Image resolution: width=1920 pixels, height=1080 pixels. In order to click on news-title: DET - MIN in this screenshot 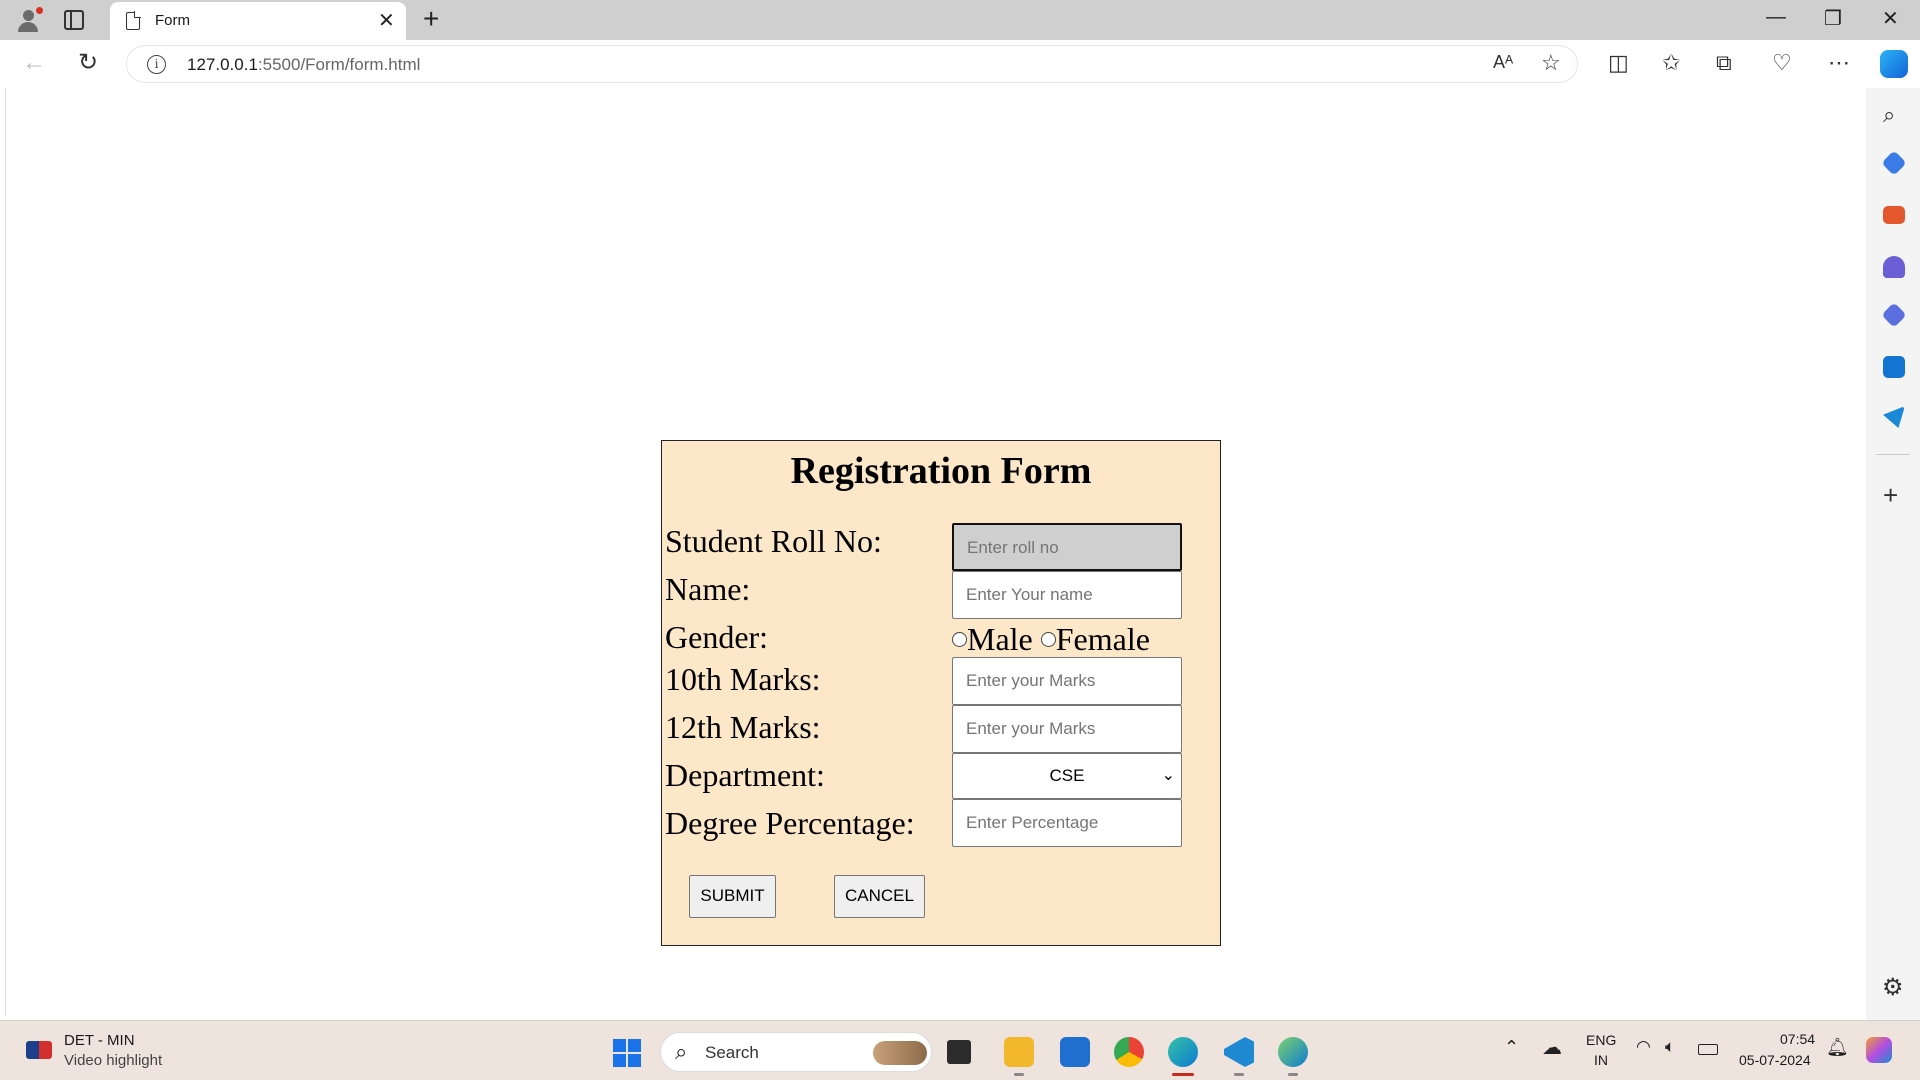, I will do `click(99, 1040)`.